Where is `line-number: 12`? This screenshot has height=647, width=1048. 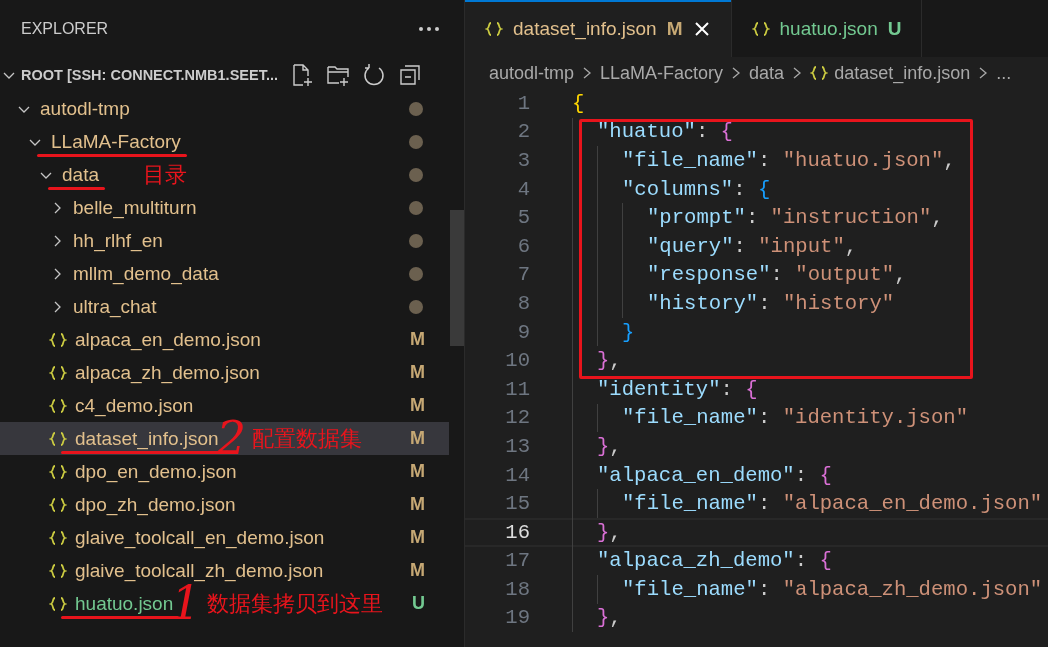
line-number: 12 is located at coordinates (517, 418).